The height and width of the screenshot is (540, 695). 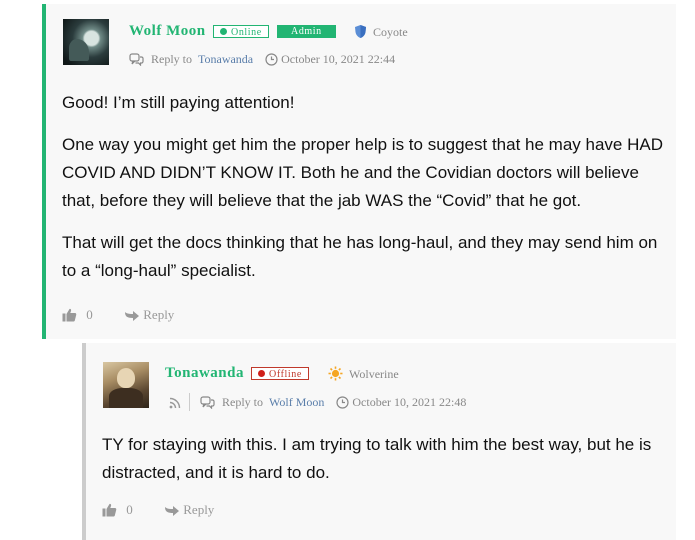 What do you see at coordinates (296, 402) in the screenshot?
I see `reply-to-link: Wolf Moon` at bounding box center [296, 402].